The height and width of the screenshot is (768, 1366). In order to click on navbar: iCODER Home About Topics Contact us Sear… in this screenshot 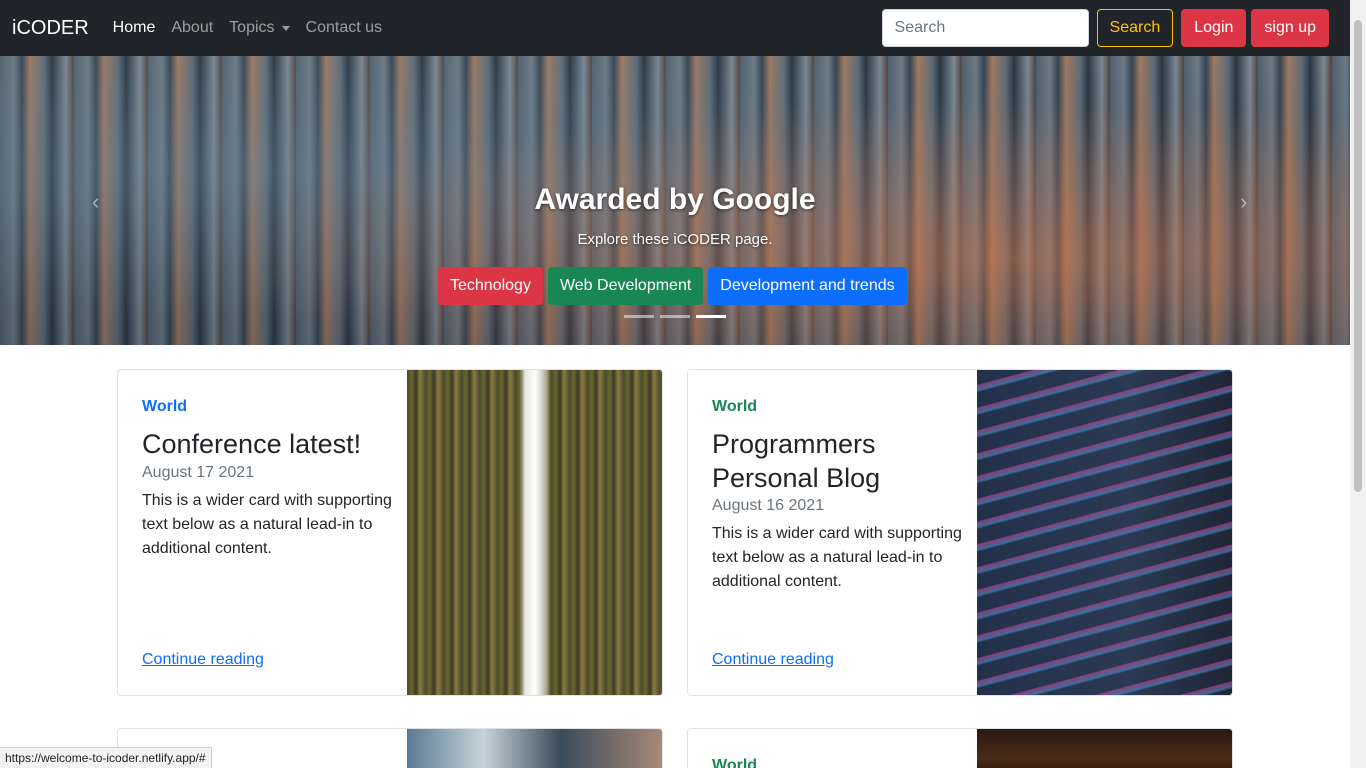, I will do `click(675, 28)`.